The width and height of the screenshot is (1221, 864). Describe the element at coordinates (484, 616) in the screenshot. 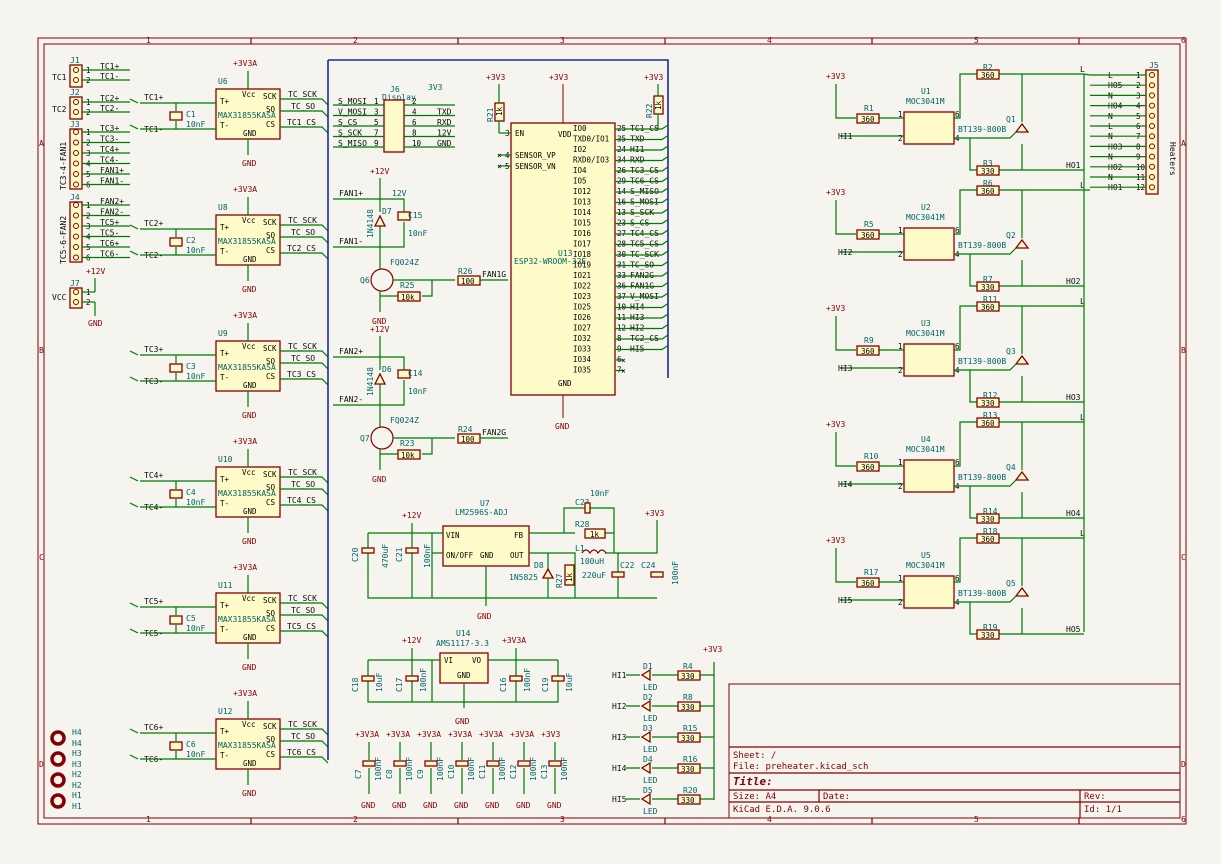

I see `buck-gnd: GND` at that location.